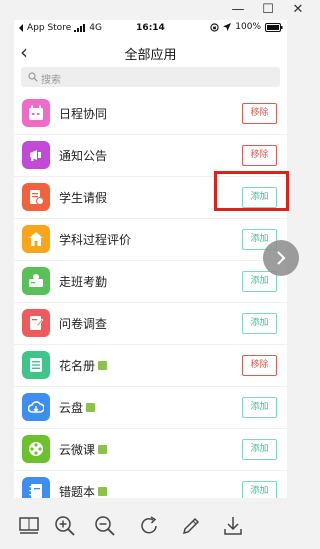 The height and width of the screenshot is (549, 320). I want to click on app-name: 走班考勤, so click(83, 282).